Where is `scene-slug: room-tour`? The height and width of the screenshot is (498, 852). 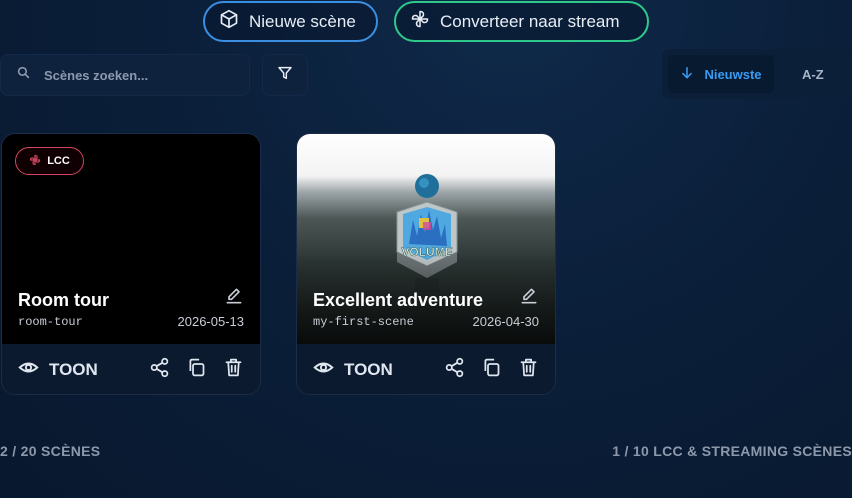
scene-slug: room-tour is located at coordinates (50, 322).